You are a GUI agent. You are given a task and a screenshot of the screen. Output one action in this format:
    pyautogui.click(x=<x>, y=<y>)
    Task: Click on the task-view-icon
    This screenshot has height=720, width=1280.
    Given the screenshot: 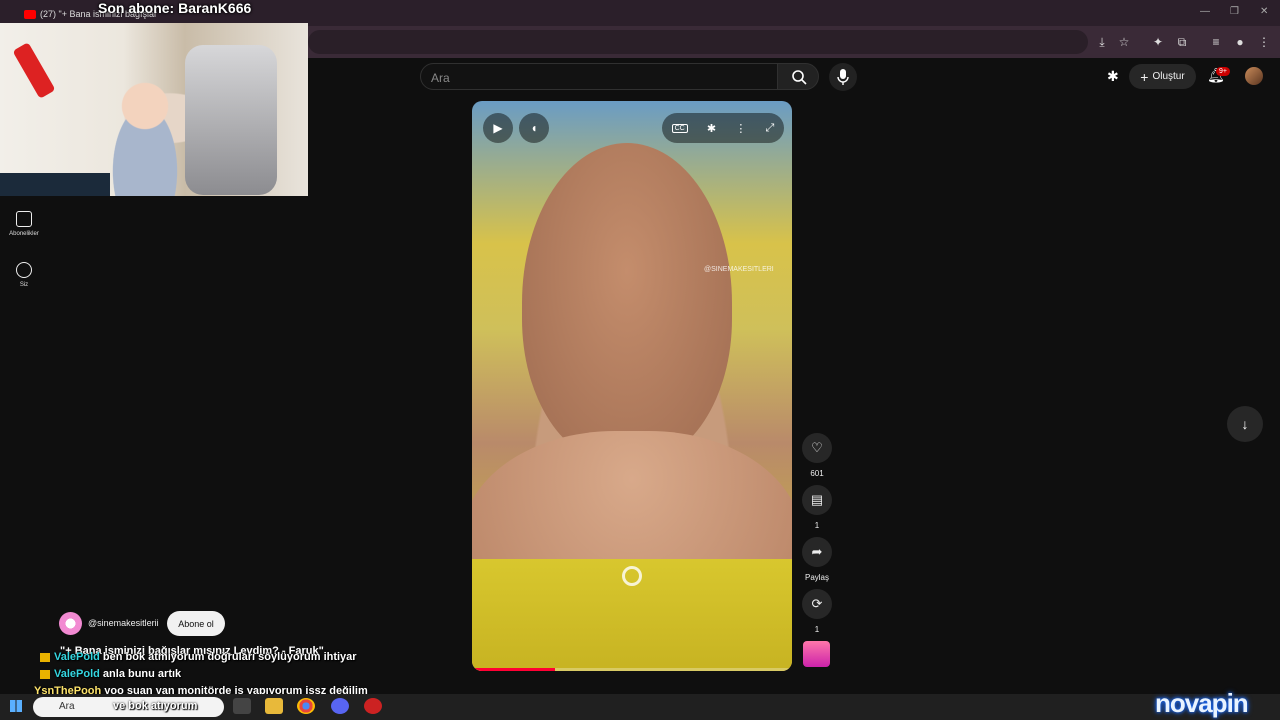 What is the action you would take?
    pyautogui.click(x=242, y=706)
    